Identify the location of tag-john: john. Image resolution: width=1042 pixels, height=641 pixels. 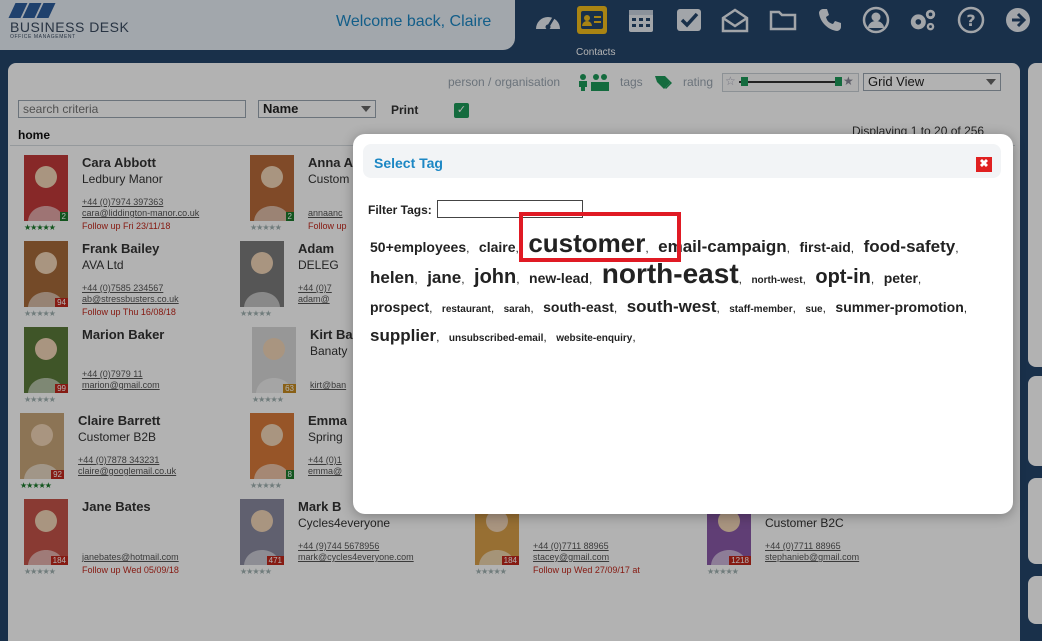
(495, 277).